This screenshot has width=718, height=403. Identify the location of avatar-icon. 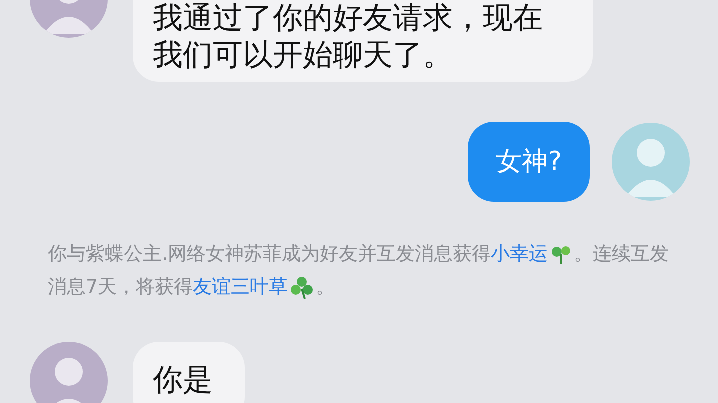
(69, 372).